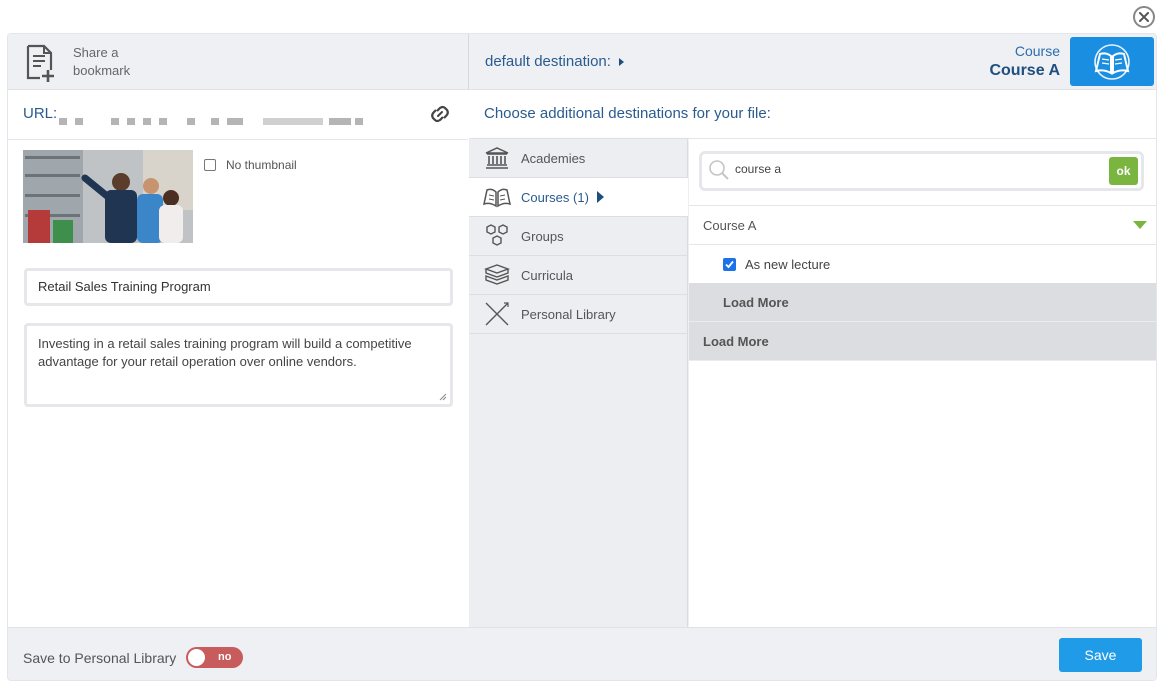 This screenshot has width=1163, height=682. What do you see at coordinates (238, 287) in the screenshot?
I see `title-field: Retail Sales Training Program` at bounding box center [238, 287].